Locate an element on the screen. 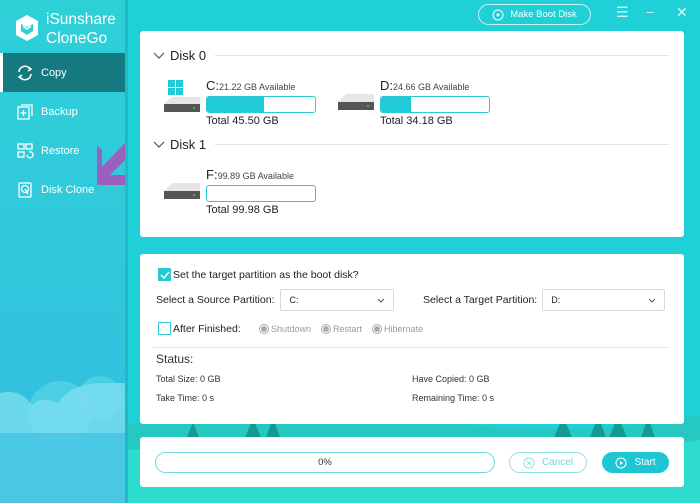 The width and height of the screenshot is (700, 503). backup-icon is located at coordinates (25, 112).